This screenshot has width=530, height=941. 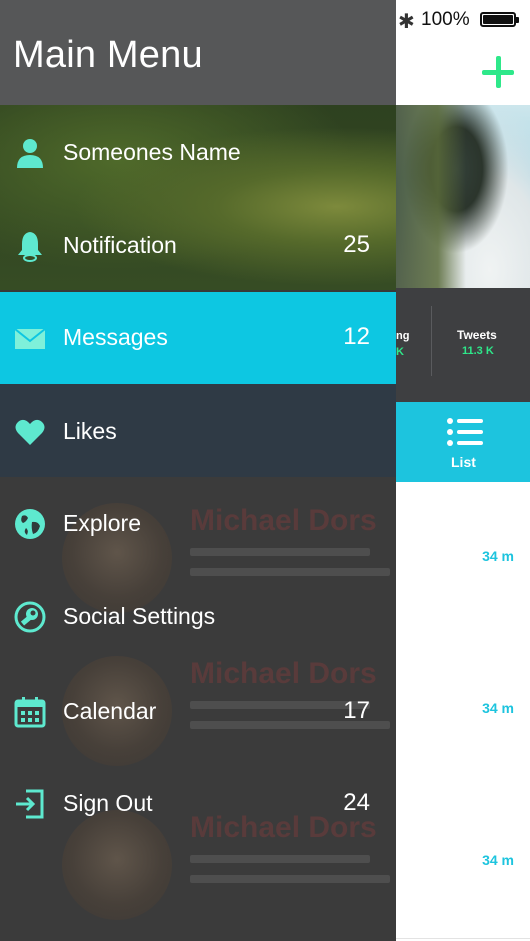 What do you see at coordinates (102, 523) in the screenshot?
I see `menu-item-label: Explore` at bounding box center [102, 523].